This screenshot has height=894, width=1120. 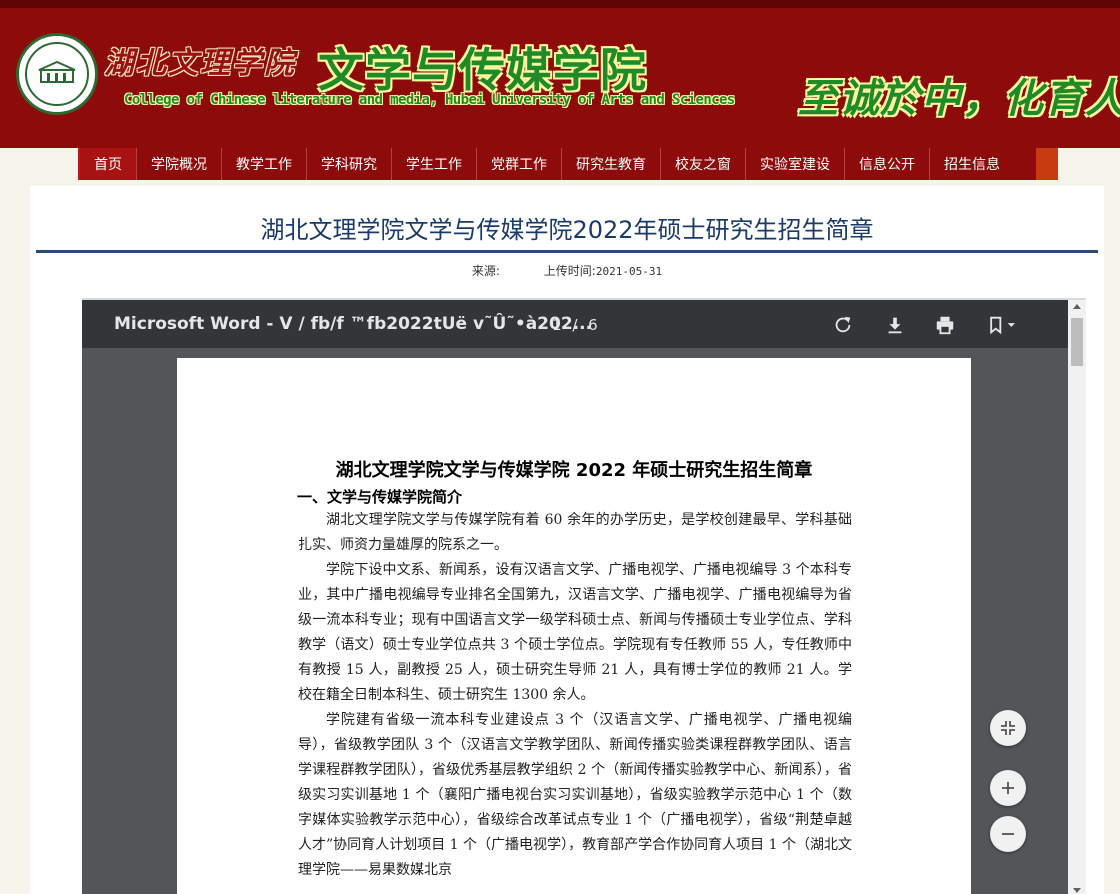 What do you see at coordinates (349, 164) in the screenshot?
I see `nav-item-research: 学科研究` at bounding box center [349, 164].